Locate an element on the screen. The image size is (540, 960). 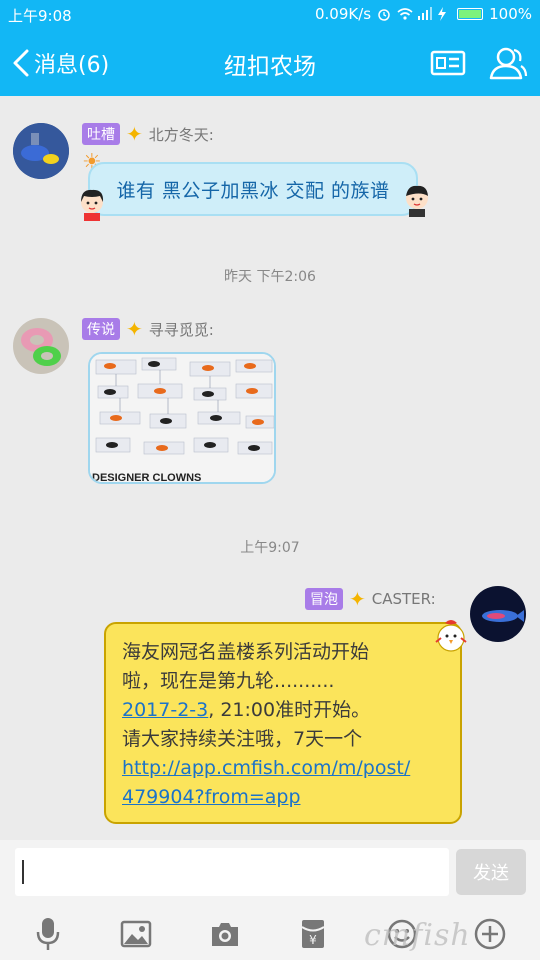
message-line: 2017-2-3, 21:00准时开始。 is located at coordinates (283, 710).